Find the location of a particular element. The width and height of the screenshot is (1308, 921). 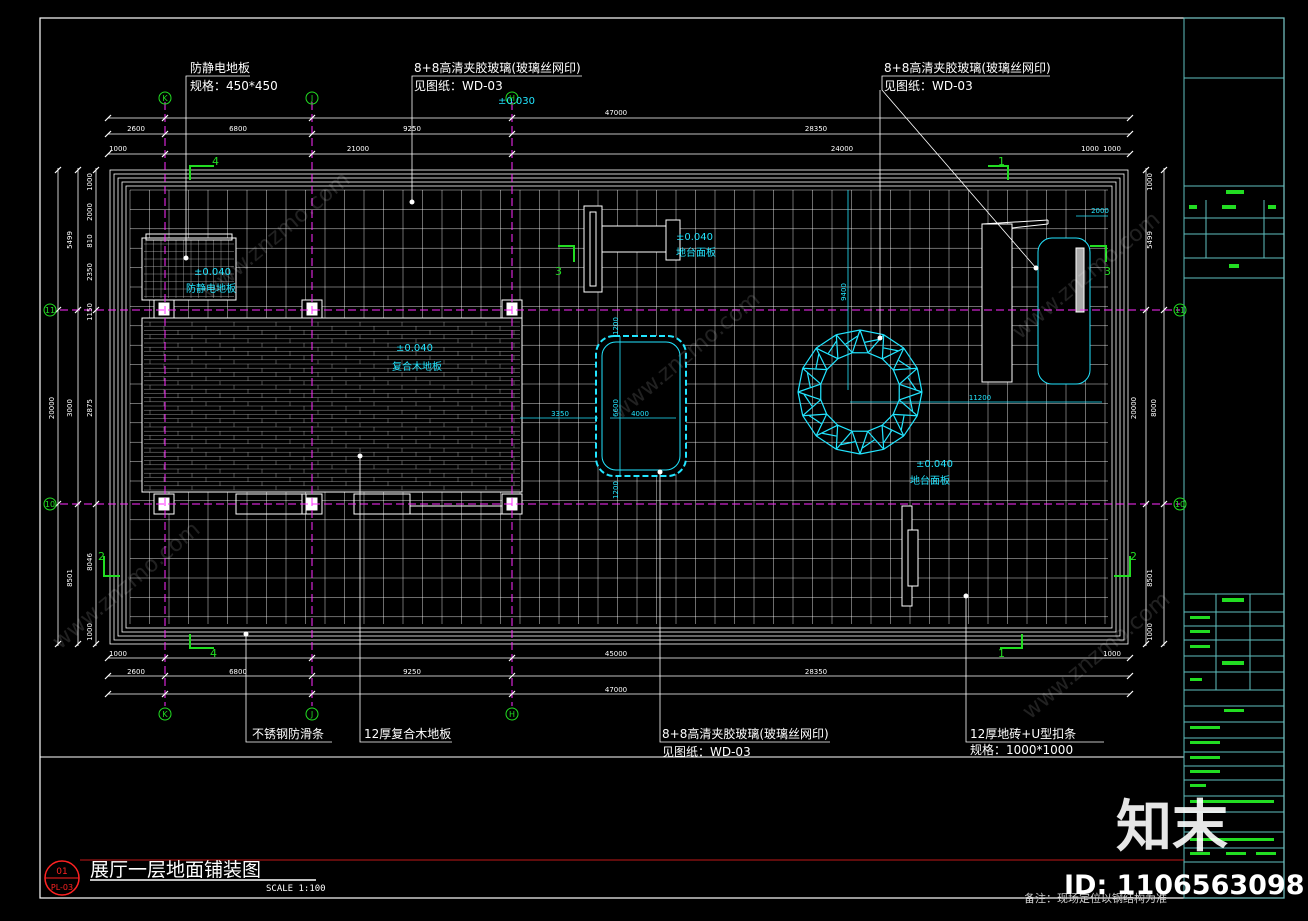

dim-left-1: 2000 is located at coordinates (90, 212).